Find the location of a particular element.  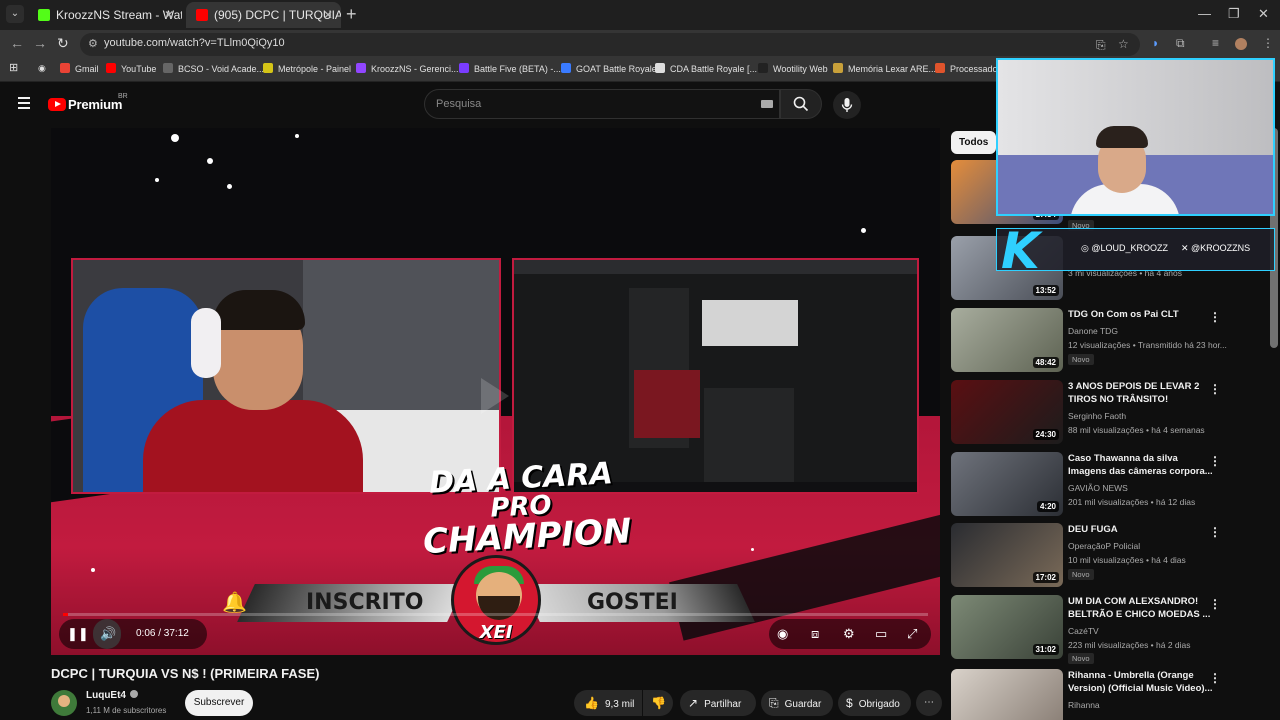

recommendation-channel: Danone TDG is located at coordinates (1093, 331).